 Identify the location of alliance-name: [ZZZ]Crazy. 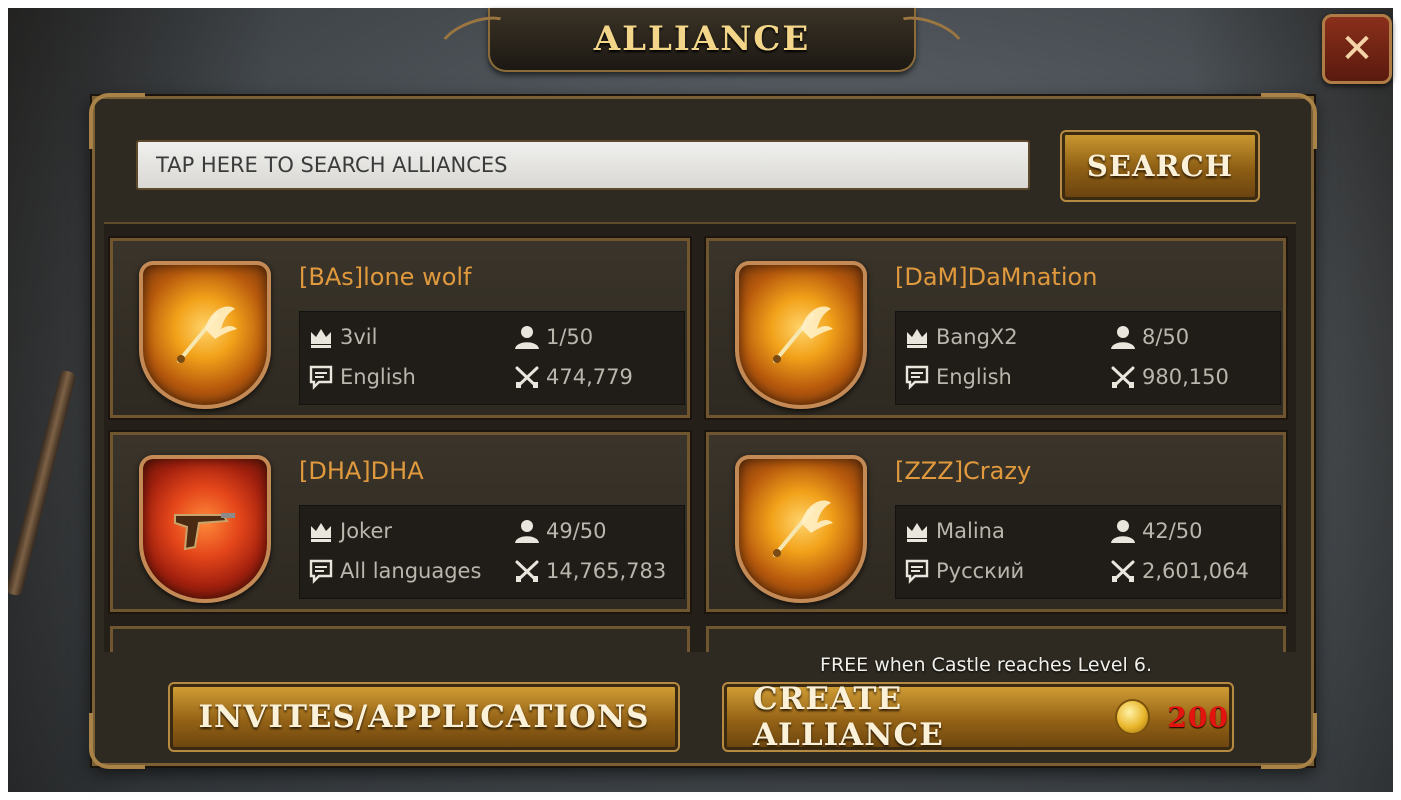
(963, 471).